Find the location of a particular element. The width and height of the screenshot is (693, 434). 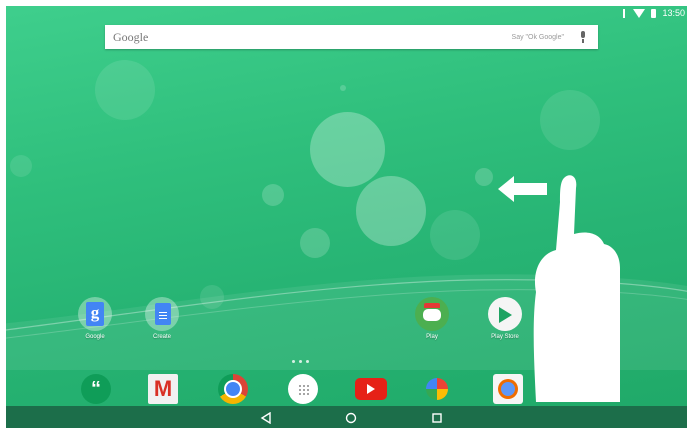

status-time: 13:50 is located at coordinates (673, 13).